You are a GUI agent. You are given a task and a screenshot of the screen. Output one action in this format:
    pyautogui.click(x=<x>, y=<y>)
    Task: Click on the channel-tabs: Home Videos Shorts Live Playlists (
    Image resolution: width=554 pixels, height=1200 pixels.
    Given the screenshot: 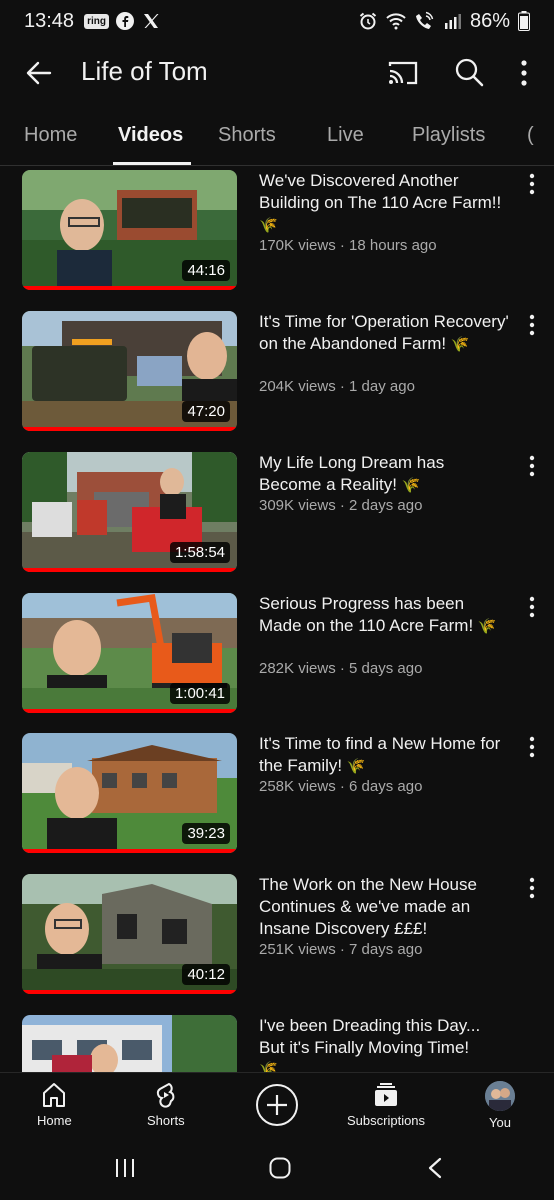 What is the action you would take?
    pyautogui.click(x=277, y=136)
    